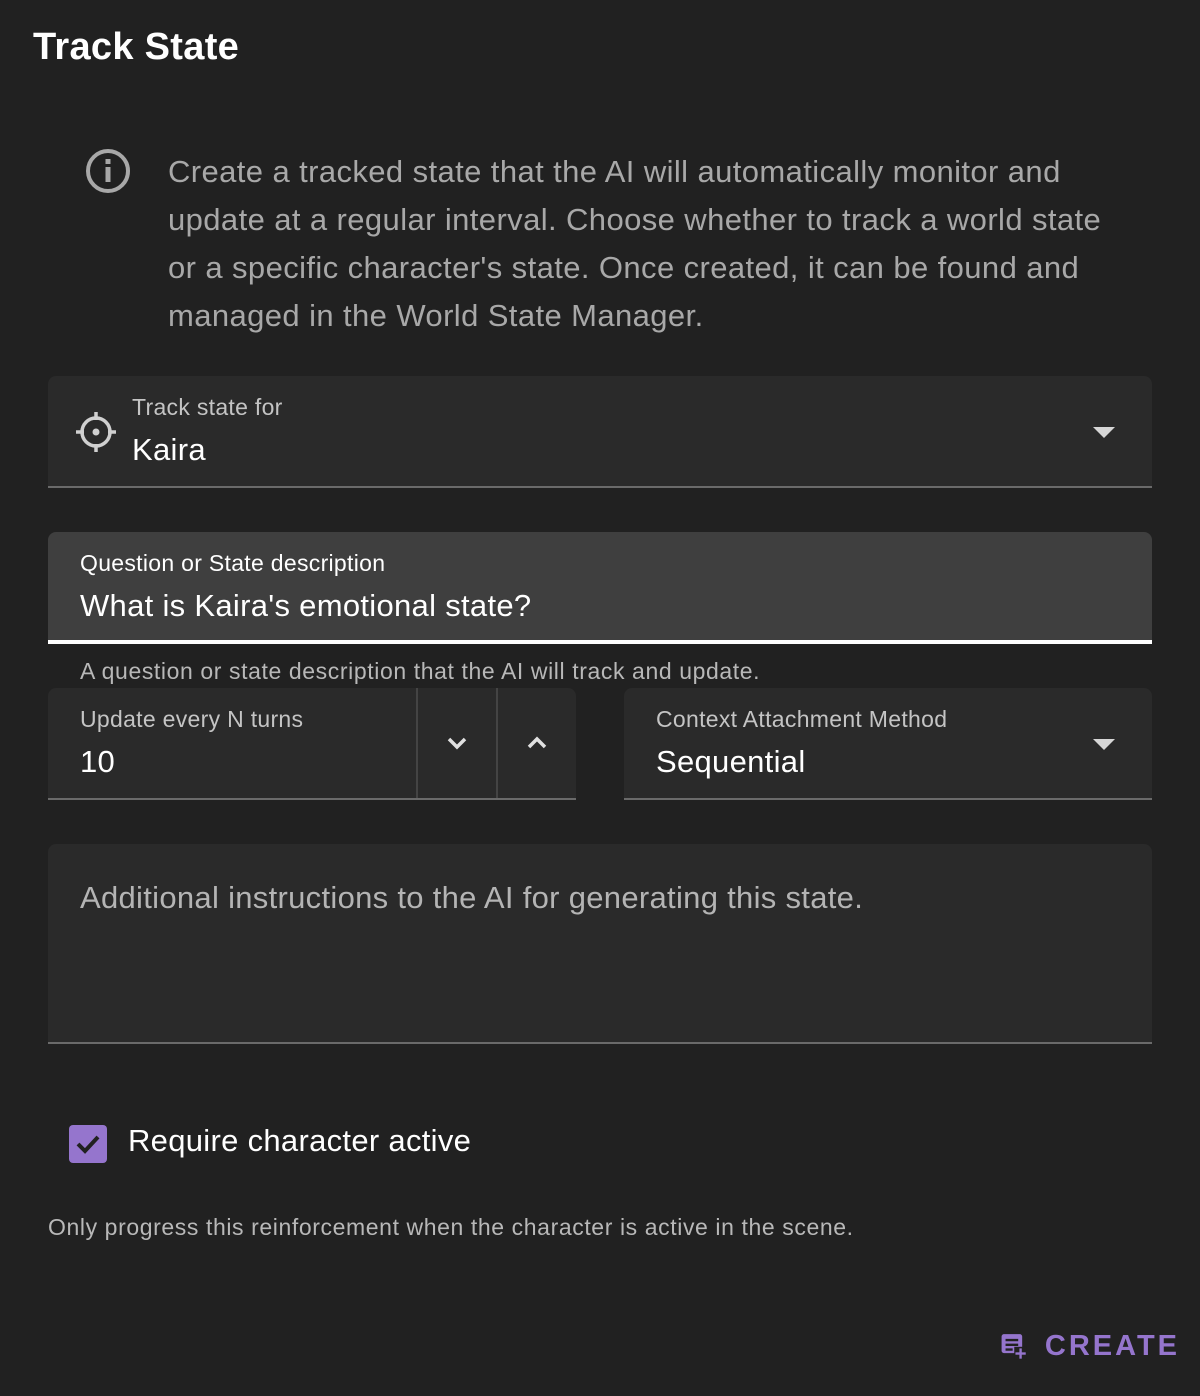  What do you see at coordinates (299, 1141) in the screenshot?
I see `require-active-label: Require character active` at bounding box center [299, 1141].